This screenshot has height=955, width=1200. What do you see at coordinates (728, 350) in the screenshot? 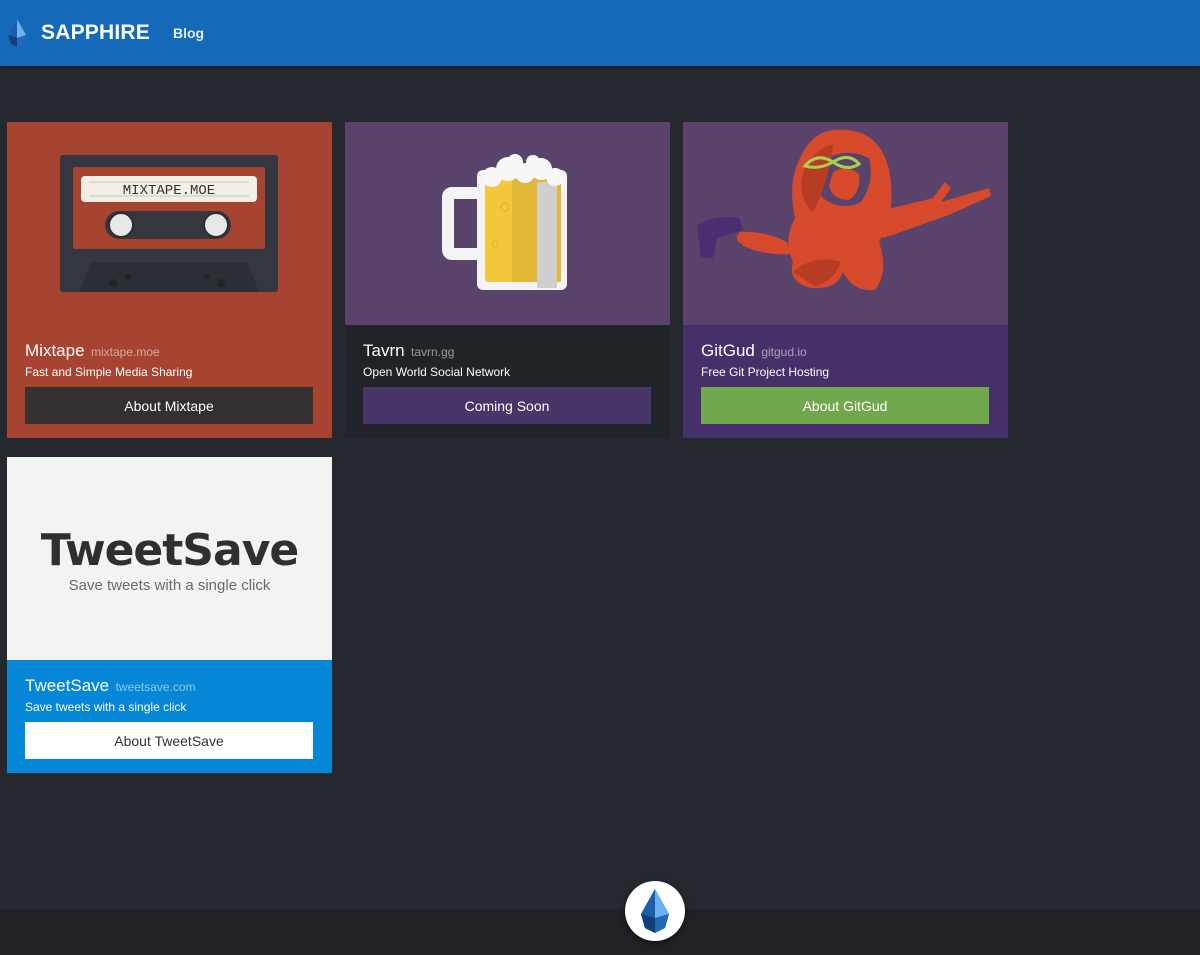
I see `card-title: GitGud` at bounding box center [728, 350].